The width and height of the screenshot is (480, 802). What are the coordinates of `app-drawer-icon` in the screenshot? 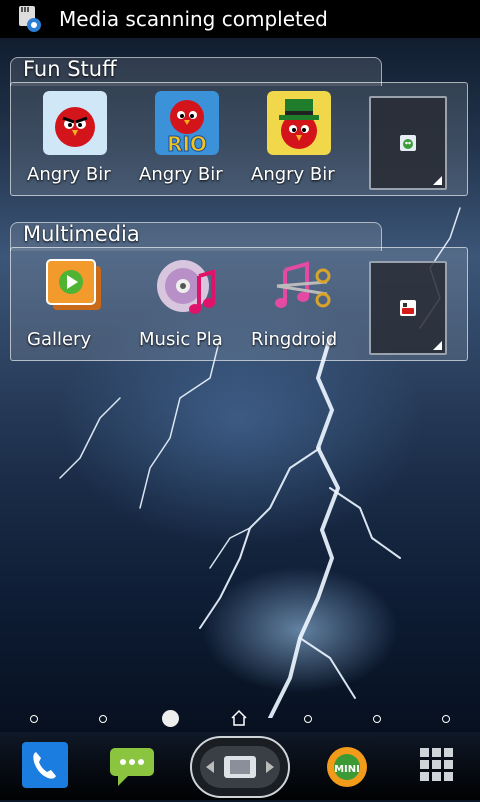 It's located at (437, 767).